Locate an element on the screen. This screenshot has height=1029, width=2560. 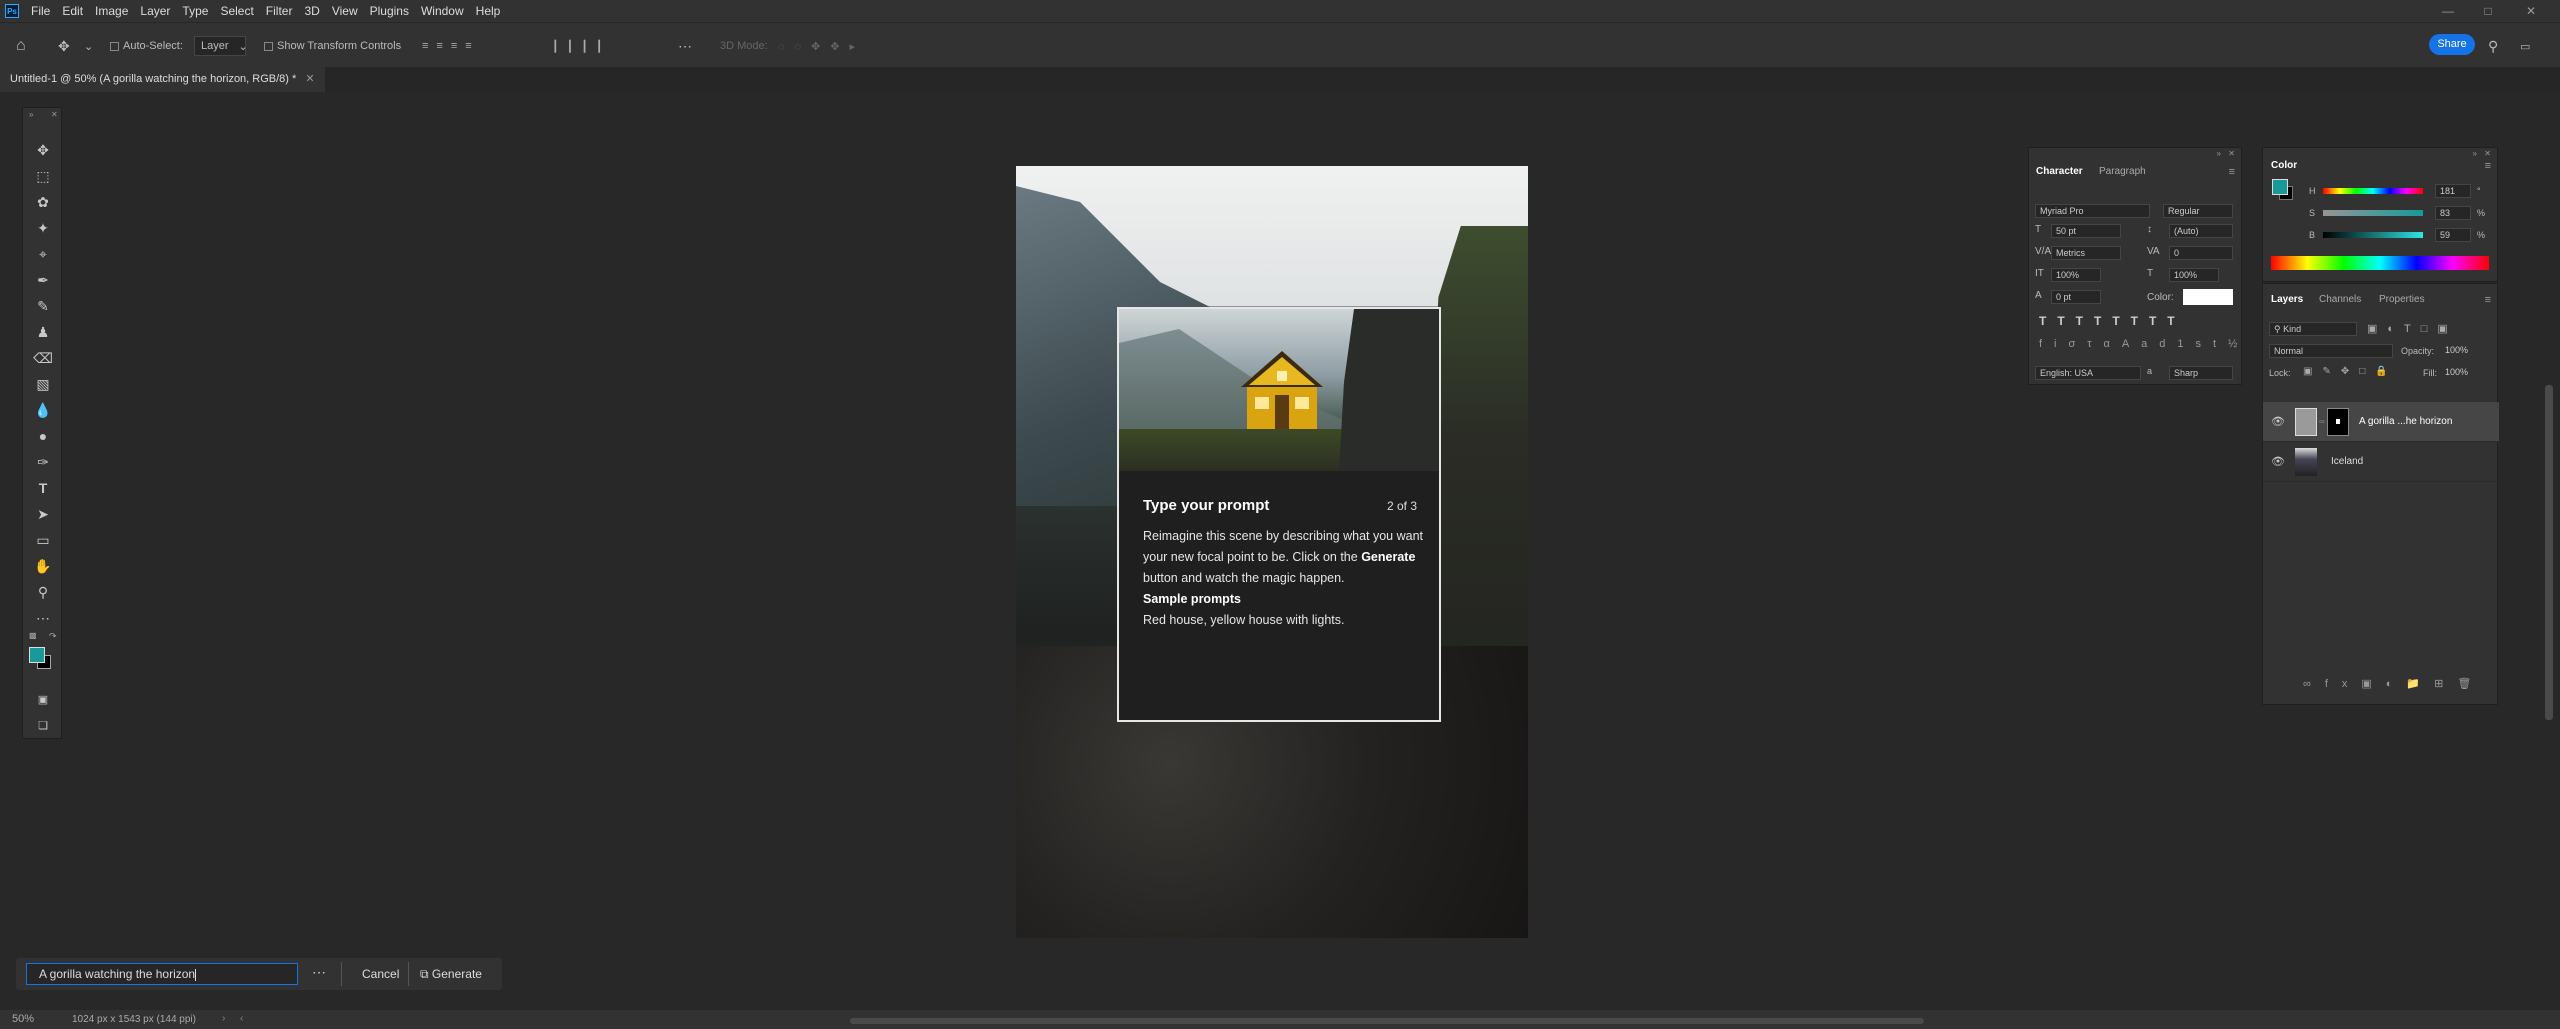
chevron-right-icon: › is located at coordinates (223, 1018).